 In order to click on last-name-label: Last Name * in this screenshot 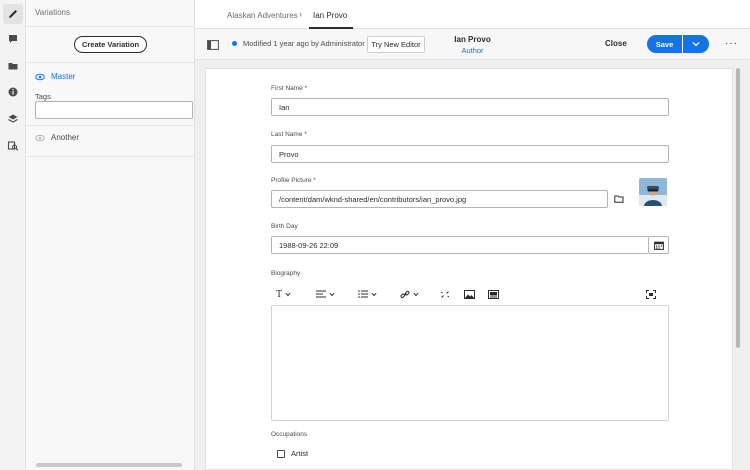, I will do `click(289, 134)`.